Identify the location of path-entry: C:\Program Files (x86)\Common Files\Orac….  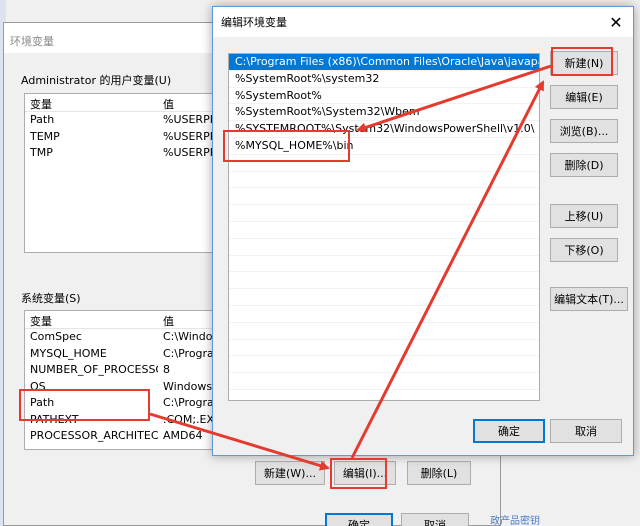
(384, 62).